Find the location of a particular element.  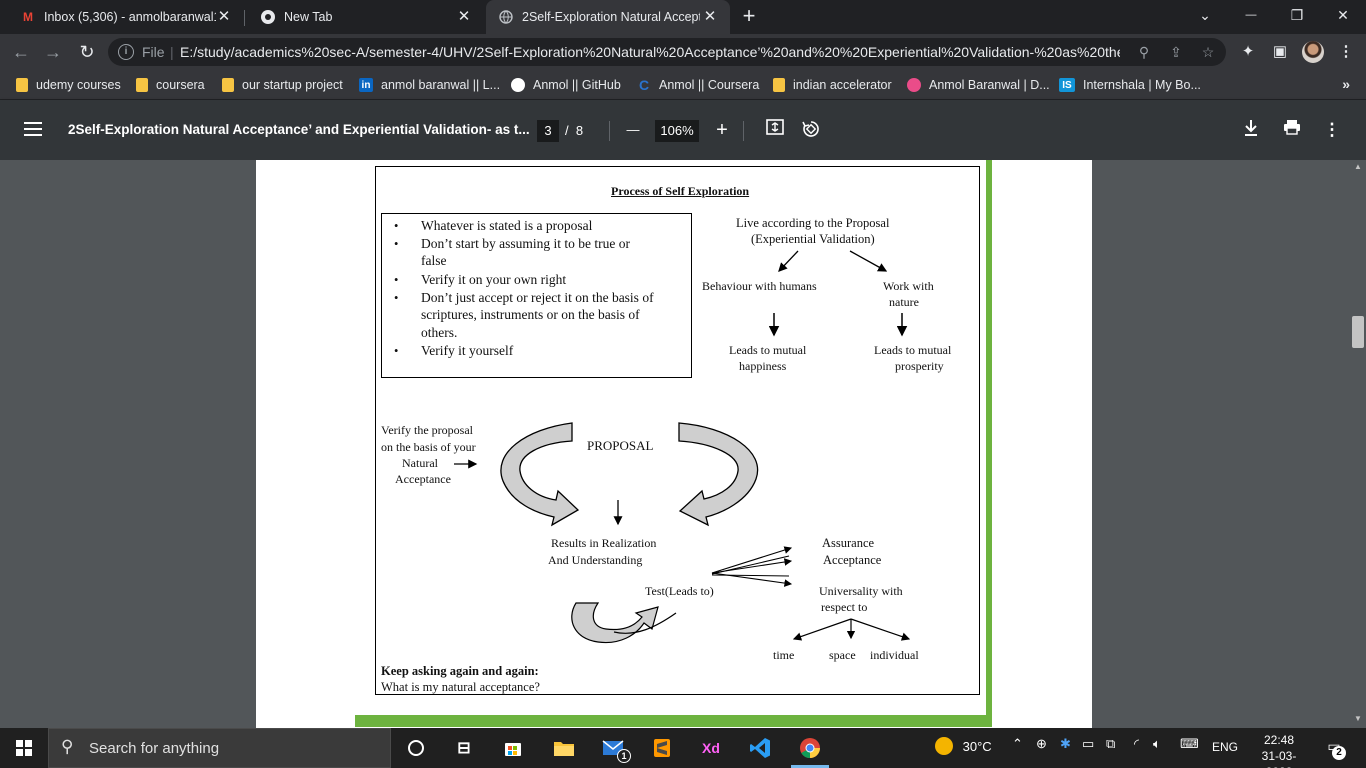

restore-button: ❐ is located at coordinates (1297, 16).